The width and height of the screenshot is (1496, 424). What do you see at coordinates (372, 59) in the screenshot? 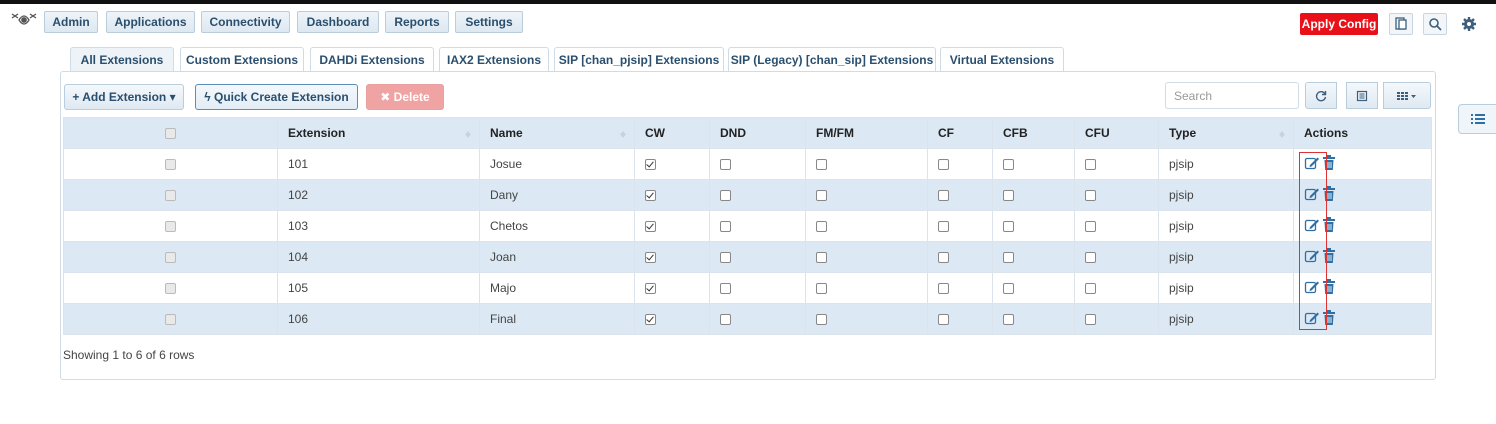
I see `tab-dahdi-extensions: DAHDi Extensions` at bounding box center [372, 59].